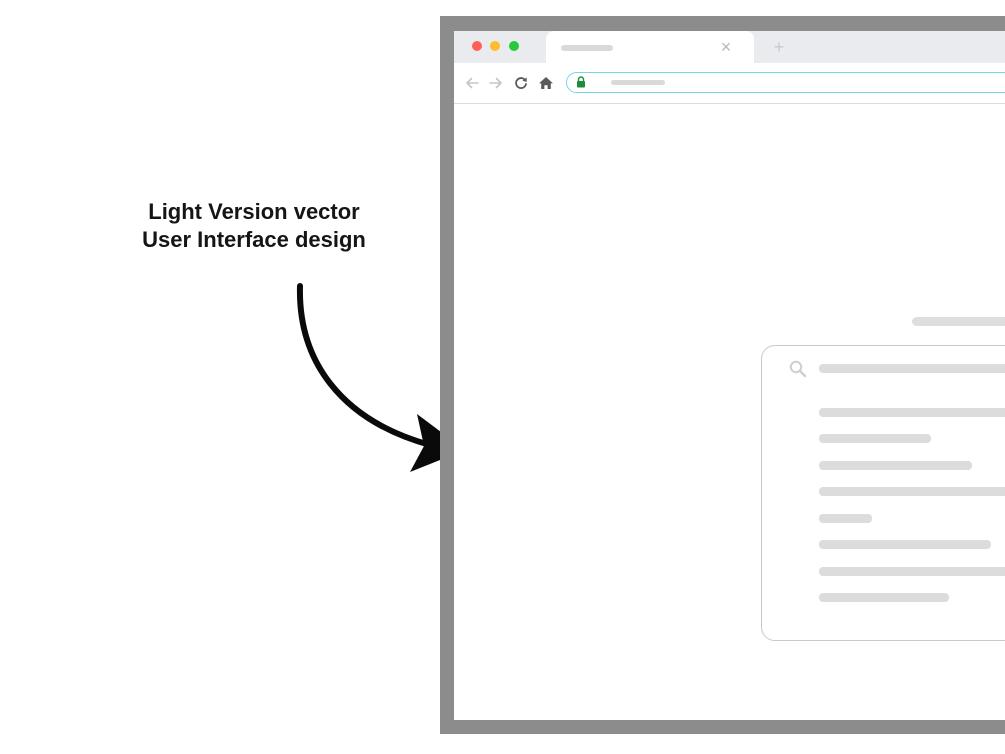  I want to click on search-results-panel, so click(883, 493).